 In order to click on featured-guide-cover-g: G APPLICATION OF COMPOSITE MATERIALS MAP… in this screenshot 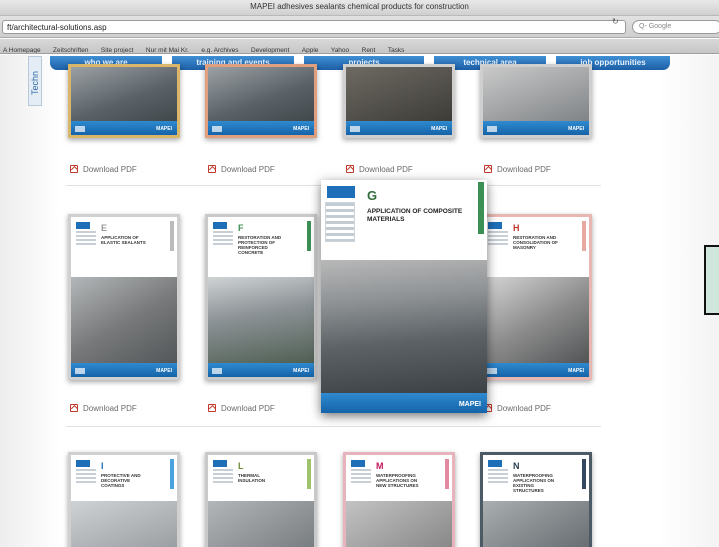, I will do `click(404, 296)`.